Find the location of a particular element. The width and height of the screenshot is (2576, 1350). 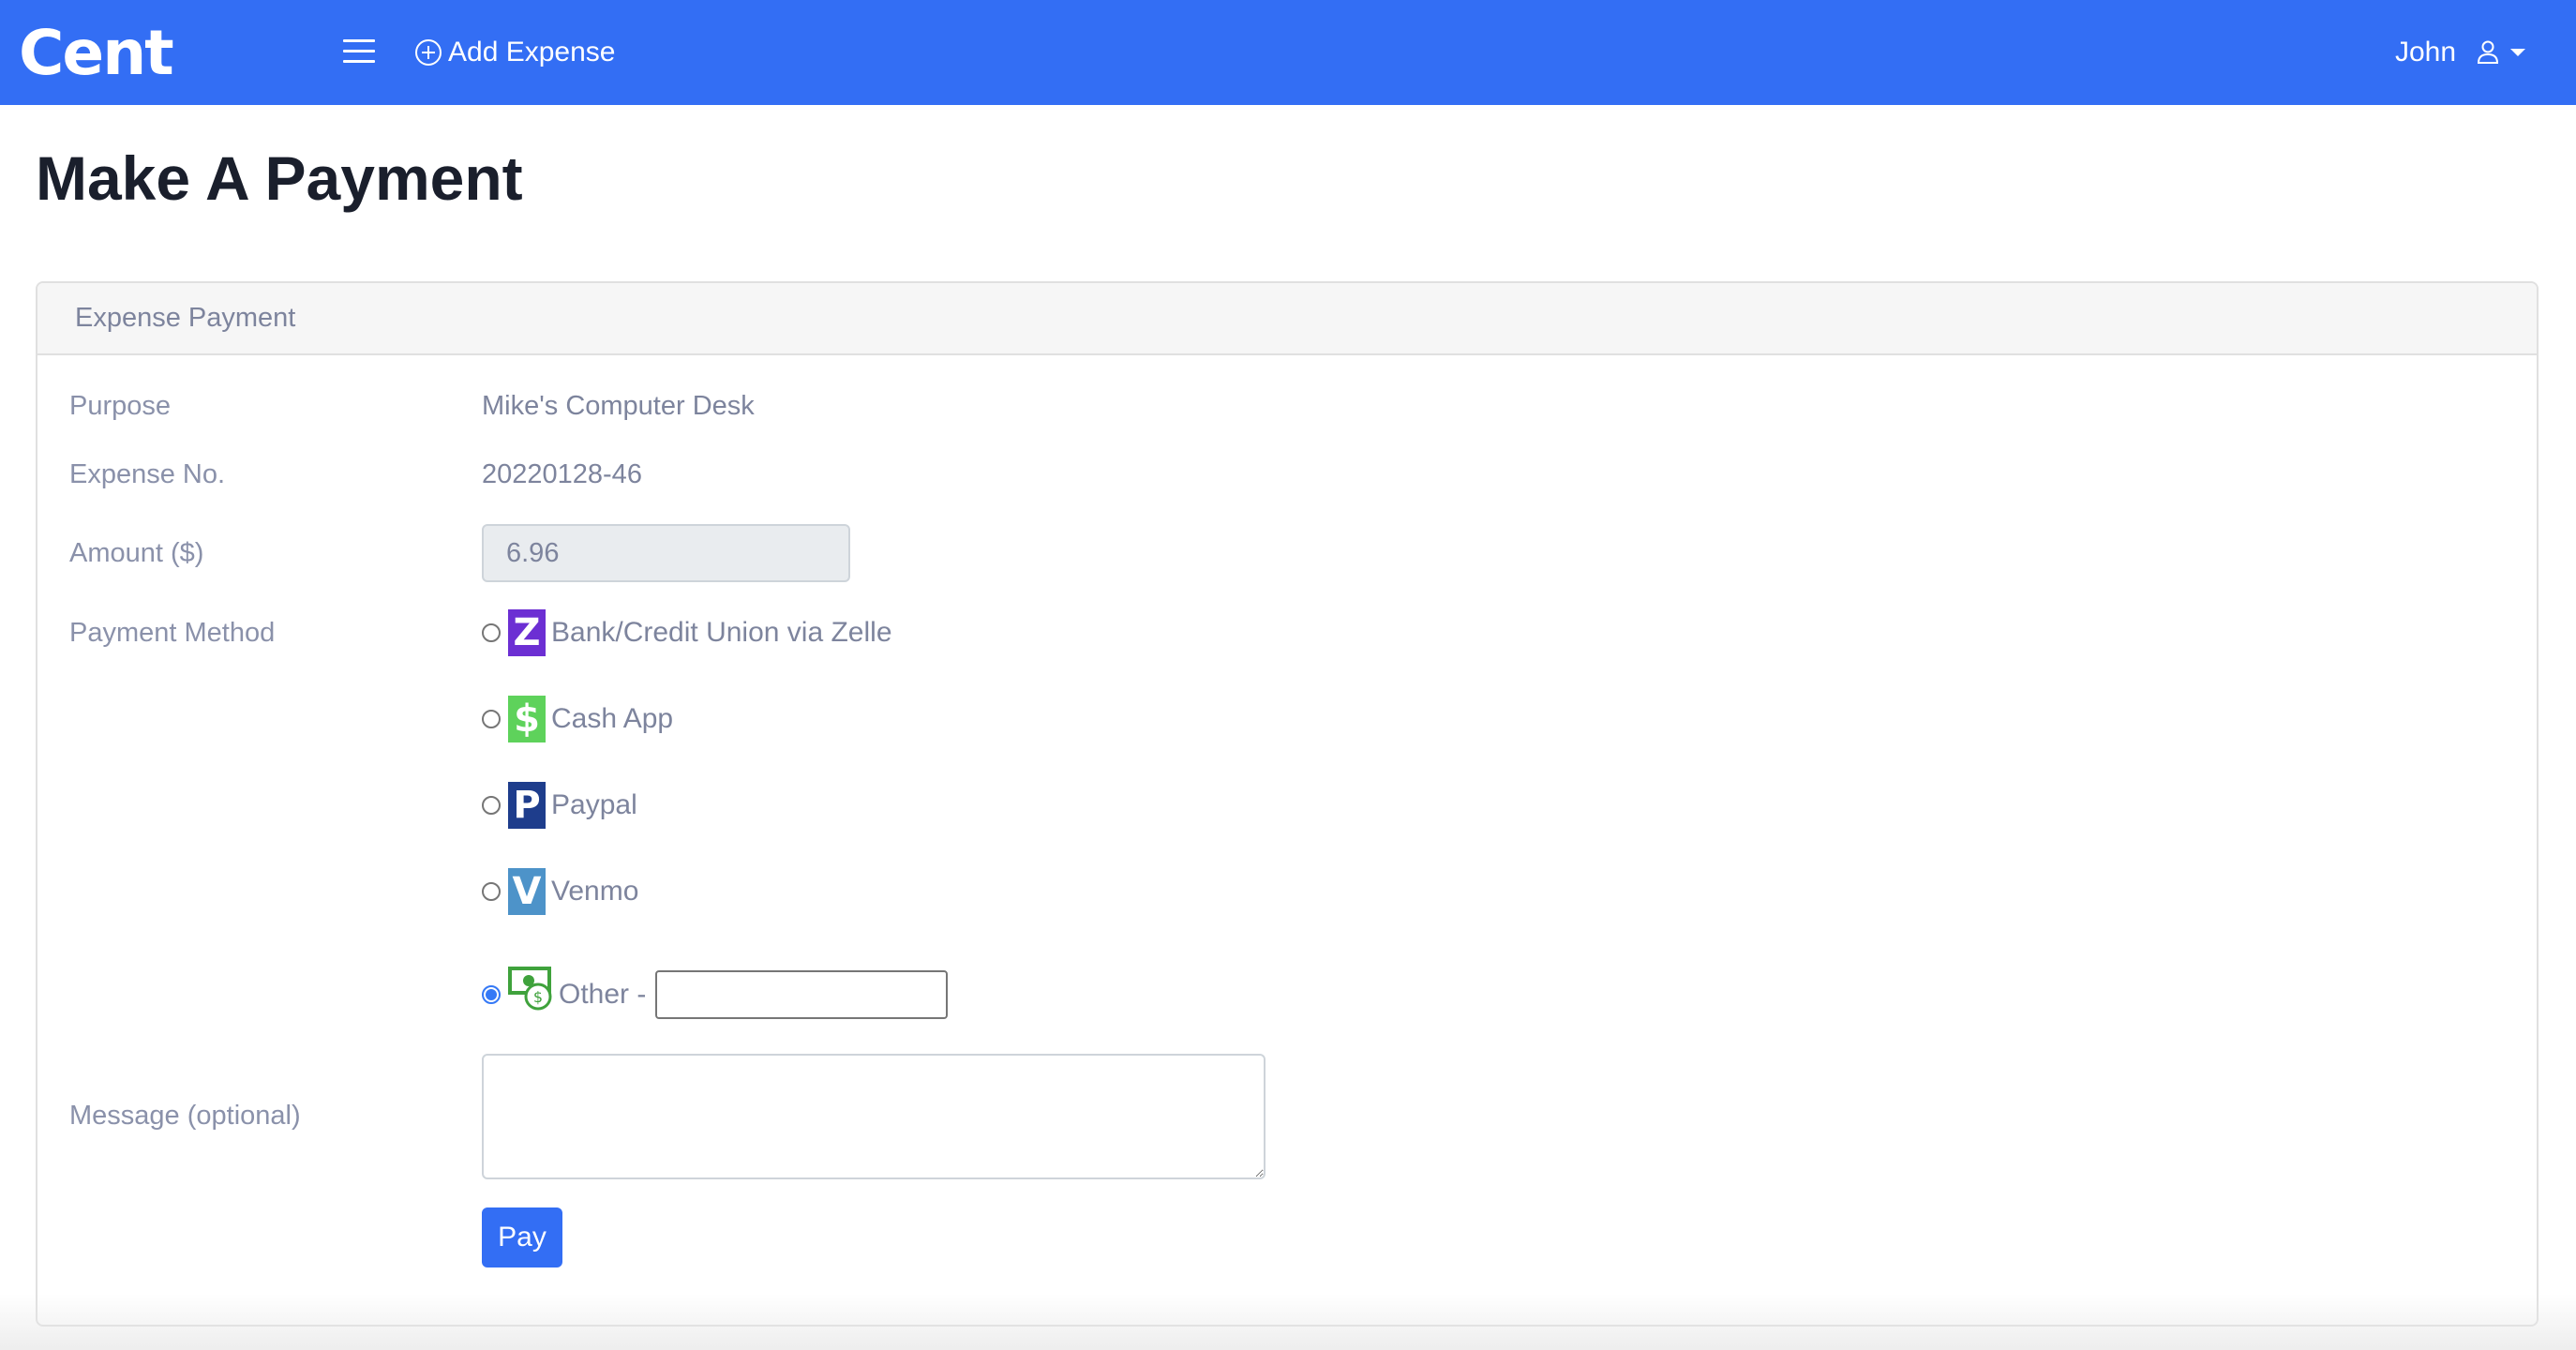

plus-circle-icon is located at coordinates (429, 52).